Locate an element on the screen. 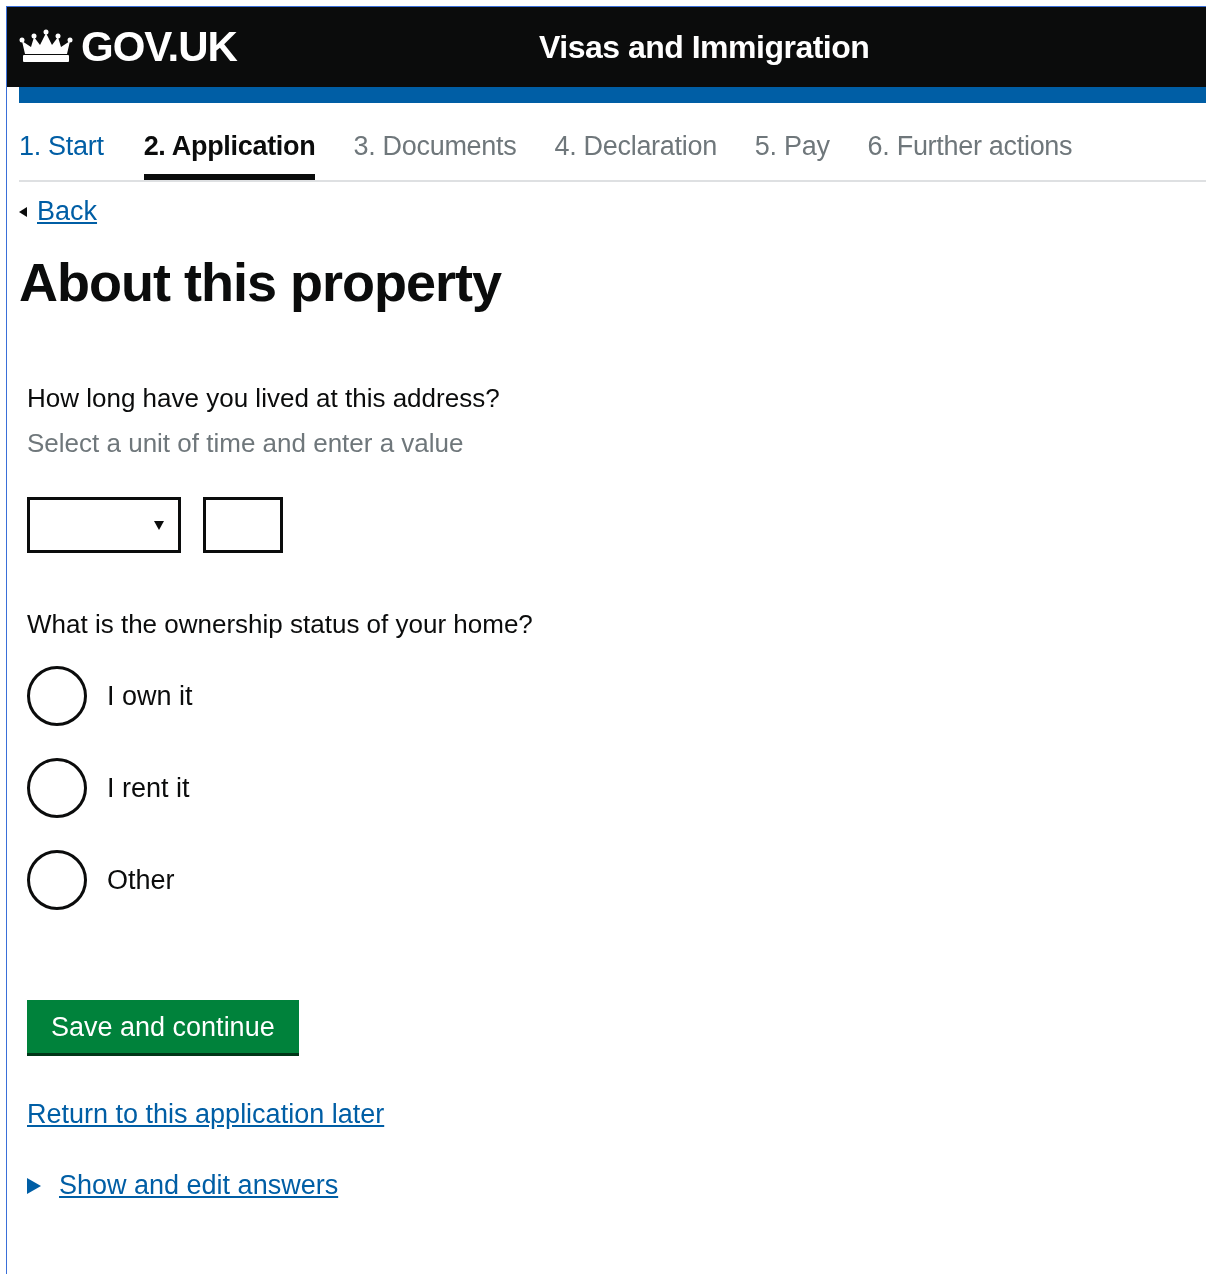 This screenshot has height=1274, width=1206. back-link: Back is located at coordinates (67, 211).